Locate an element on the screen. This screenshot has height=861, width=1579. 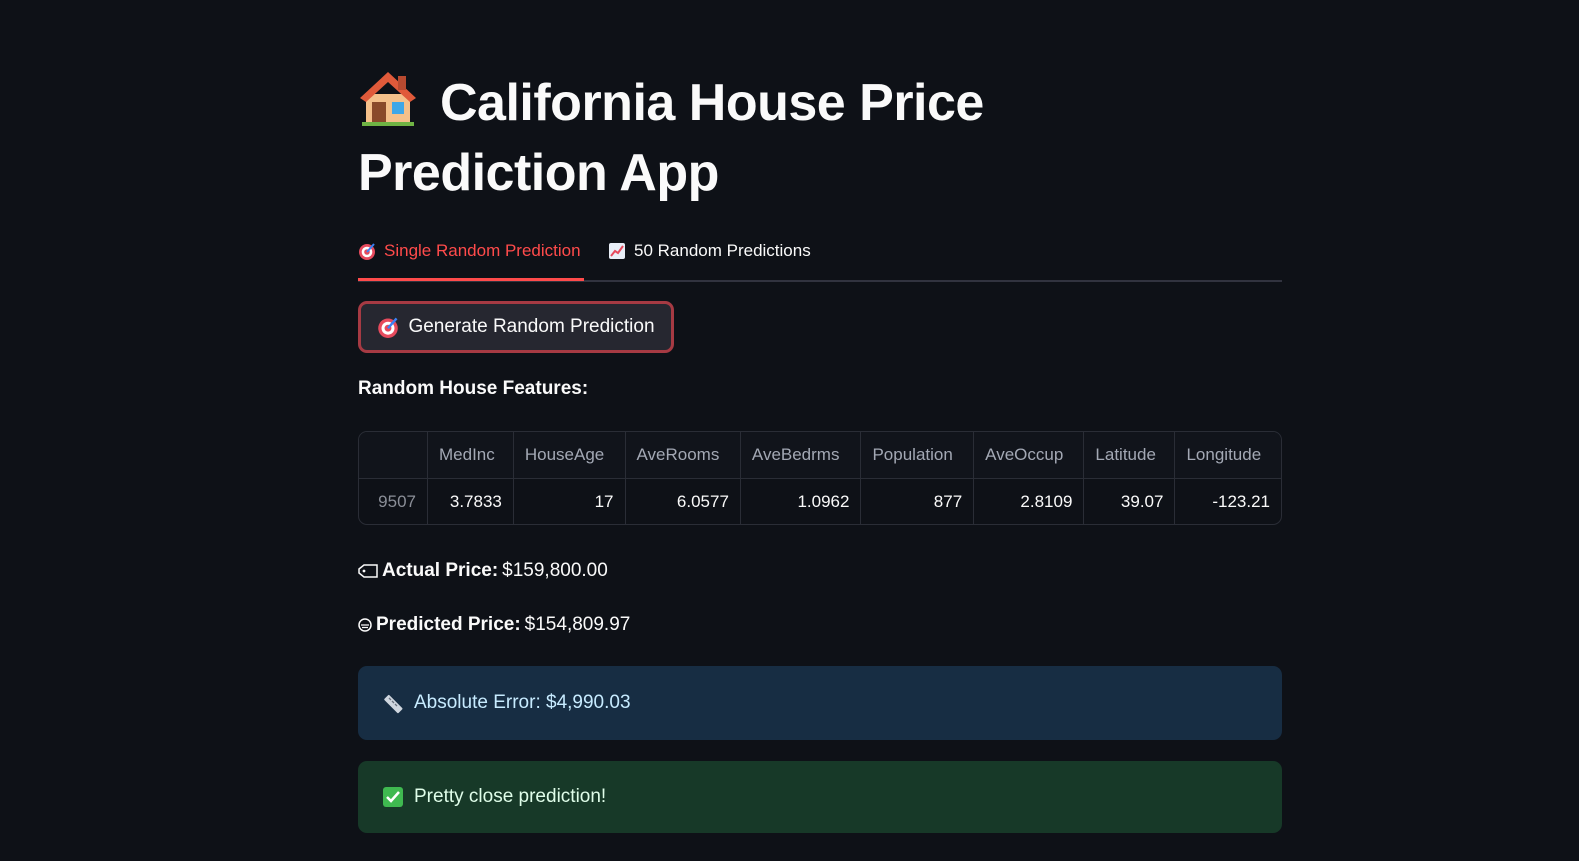
features-heading: Random House Features: is located at coordinates (473, 388).